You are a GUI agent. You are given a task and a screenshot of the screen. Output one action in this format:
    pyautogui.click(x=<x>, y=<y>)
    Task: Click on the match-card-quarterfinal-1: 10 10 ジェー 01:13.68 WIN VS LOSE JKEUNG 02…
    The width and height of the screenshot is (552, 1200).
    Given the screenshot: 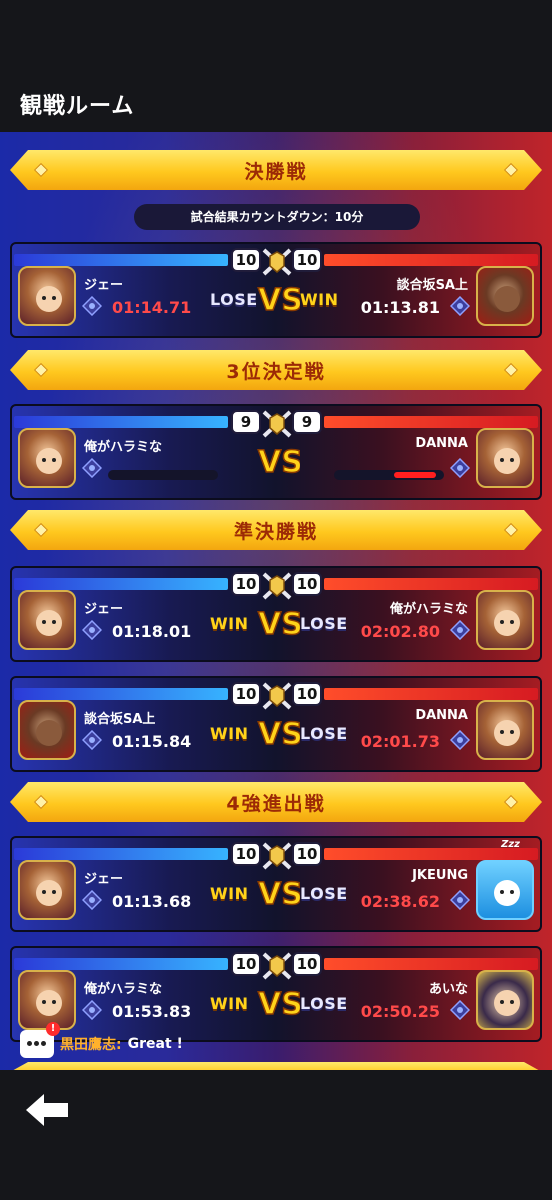 What is the action you would take?
    pyautogui.click(x=276, y=884)
    